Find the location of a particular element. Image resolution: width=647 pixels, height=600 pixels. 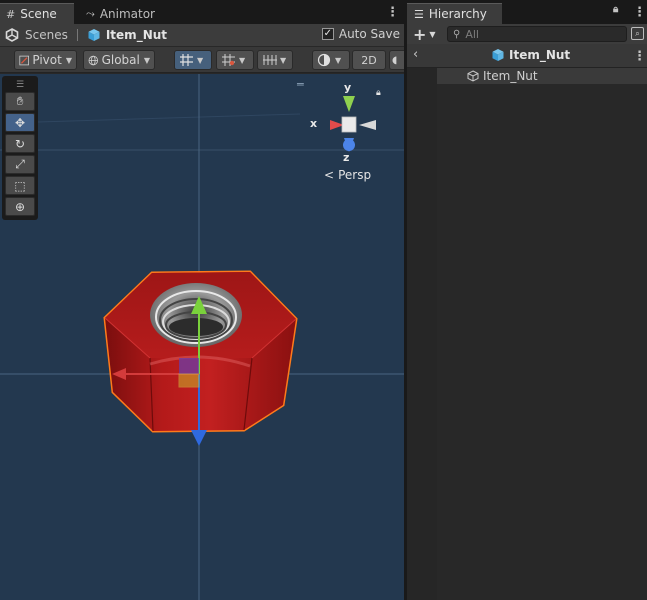

tab-scene-label: Scene is located at coordinates (38, 14).